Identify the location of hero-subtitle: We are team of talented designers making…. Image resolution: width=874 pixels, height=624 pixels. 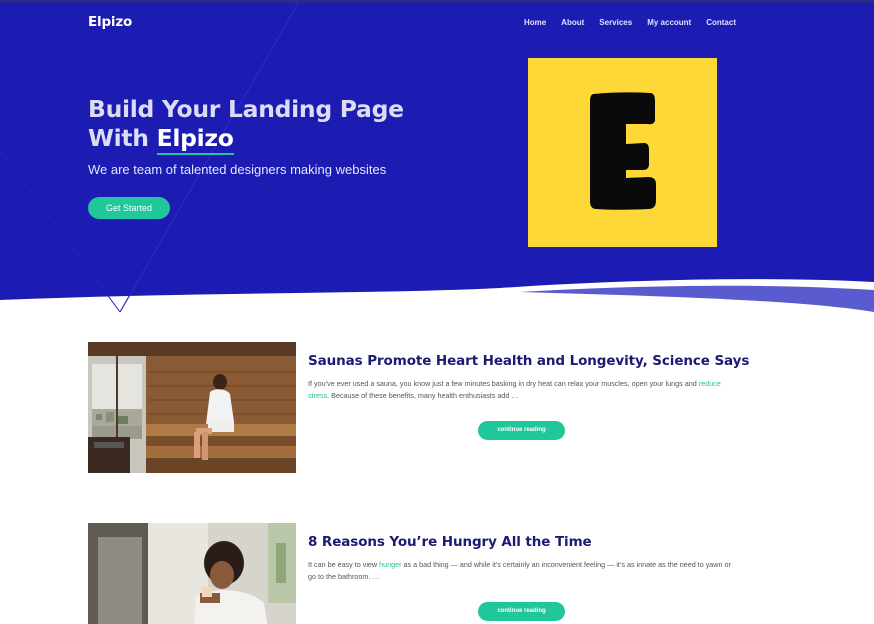
(237, 169).